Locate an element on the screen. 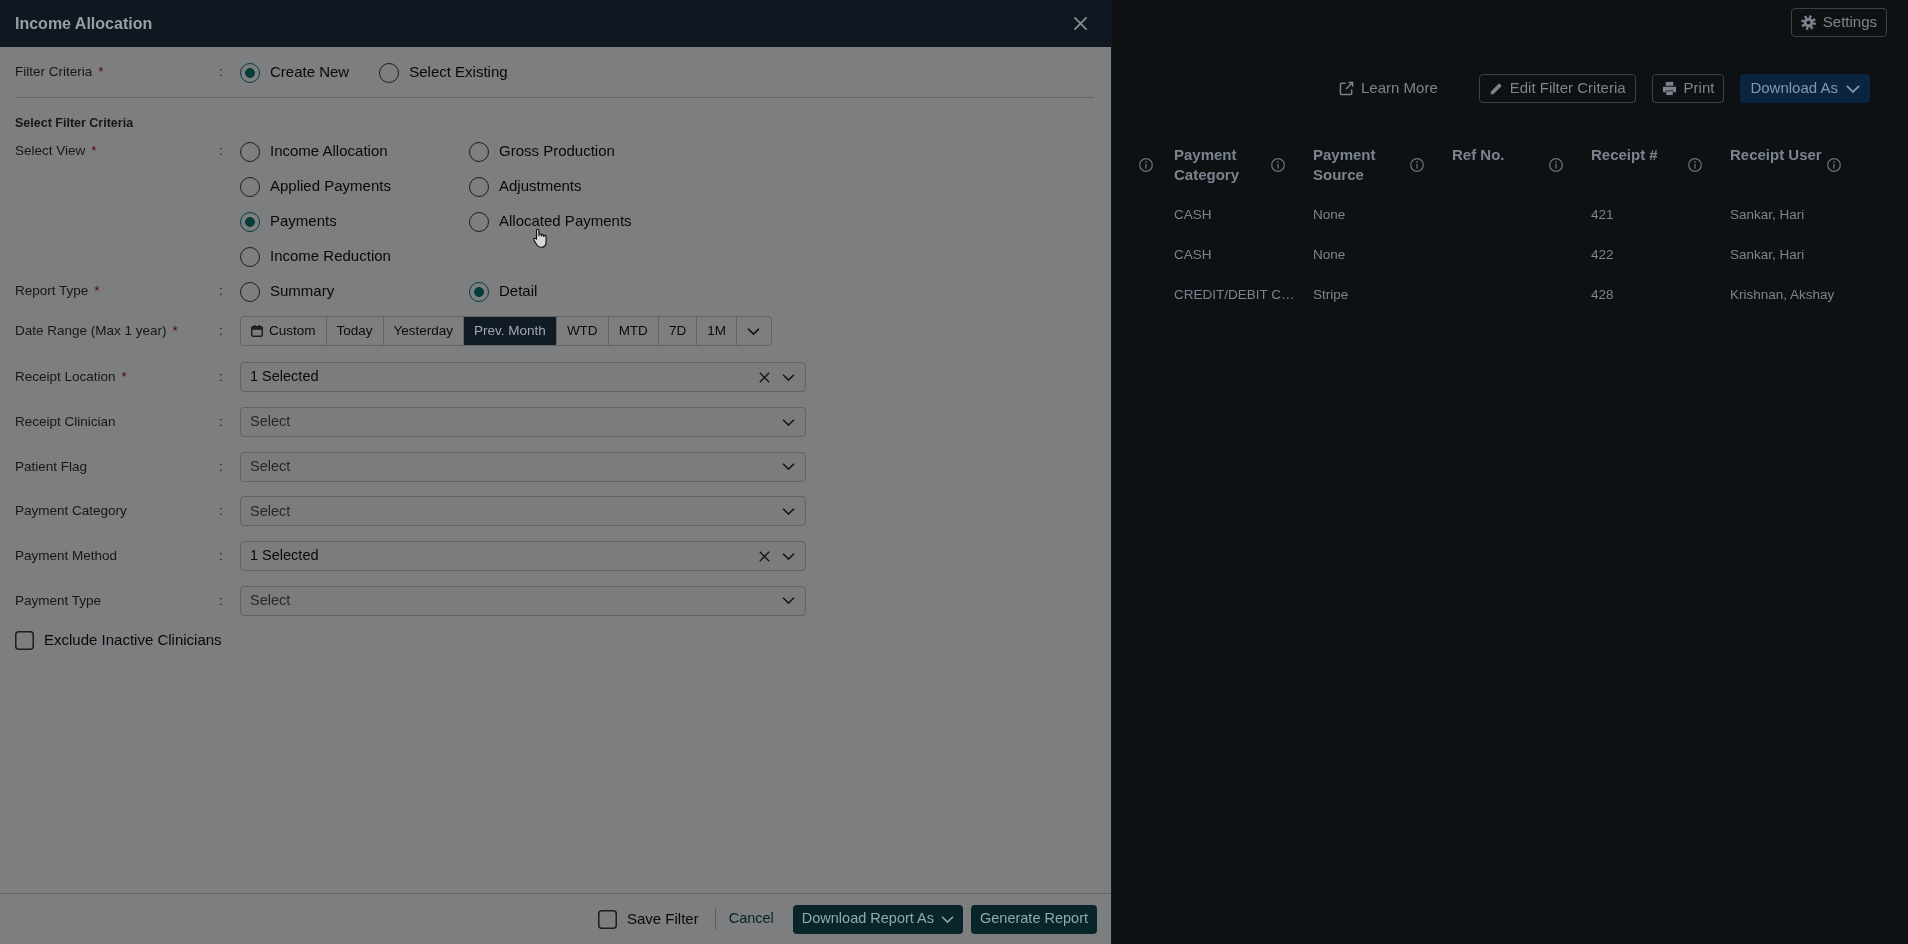 The image size is (1908, 944). radio-option: Applied Payments is located at coordinates (354, 186).